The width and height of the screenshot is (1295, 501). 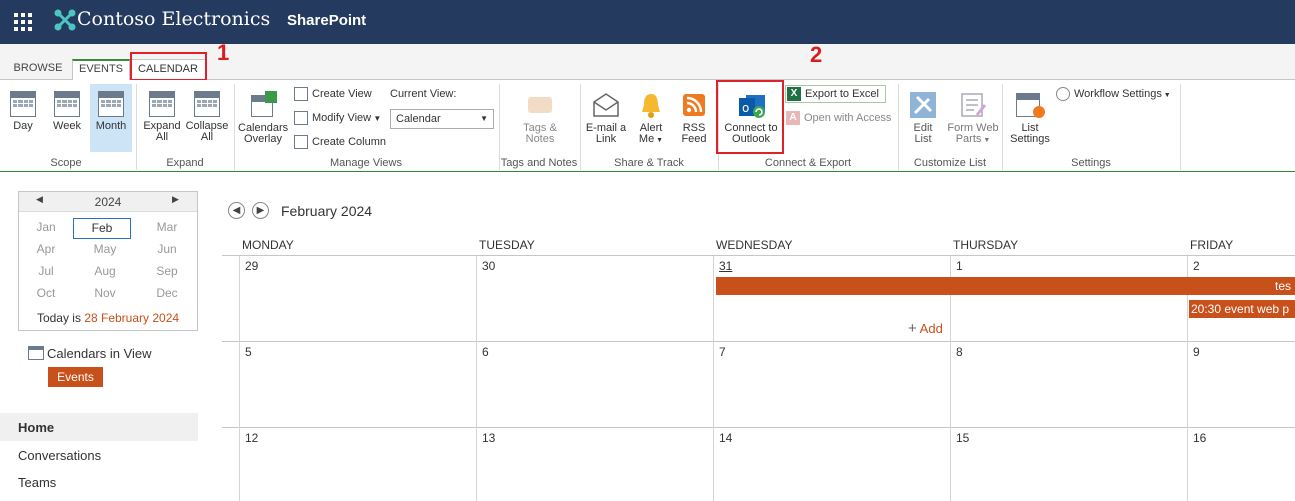 I want to click on day-number: 13, so click(x=488, y=438).